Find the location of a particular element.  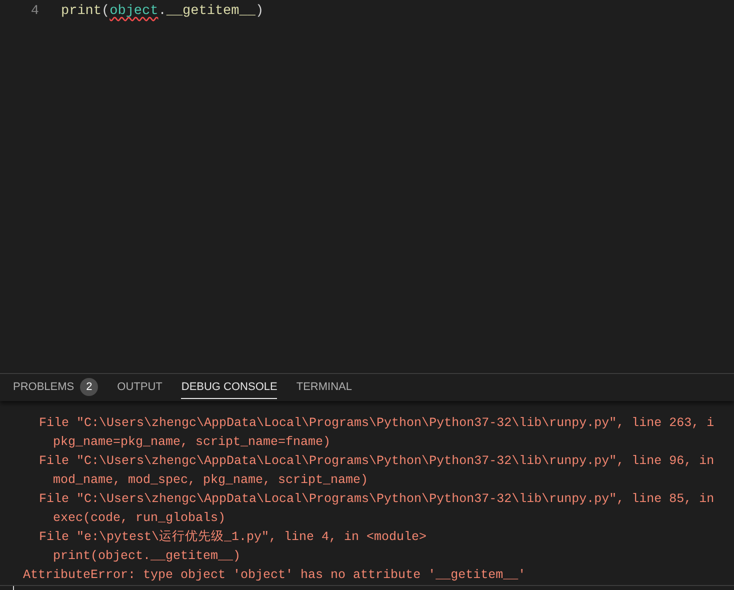

count-badge: 2 is located at coordinates (89, 387).